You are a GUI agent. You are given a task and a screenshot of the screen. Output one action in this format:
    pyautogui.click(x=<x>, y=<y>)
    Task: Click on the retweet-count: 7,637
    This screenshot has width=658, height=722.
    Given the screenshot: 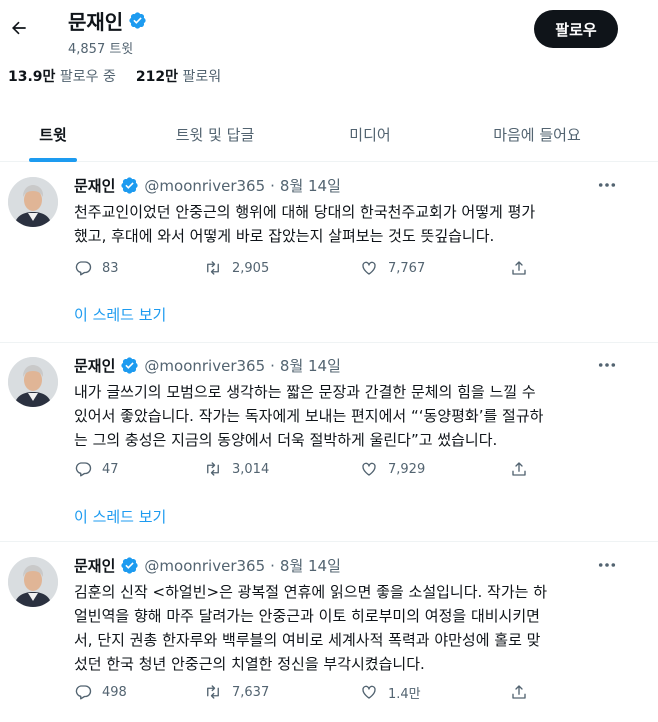 What is the action you would take?
    pyautogui.click(x=251, y=692)
    